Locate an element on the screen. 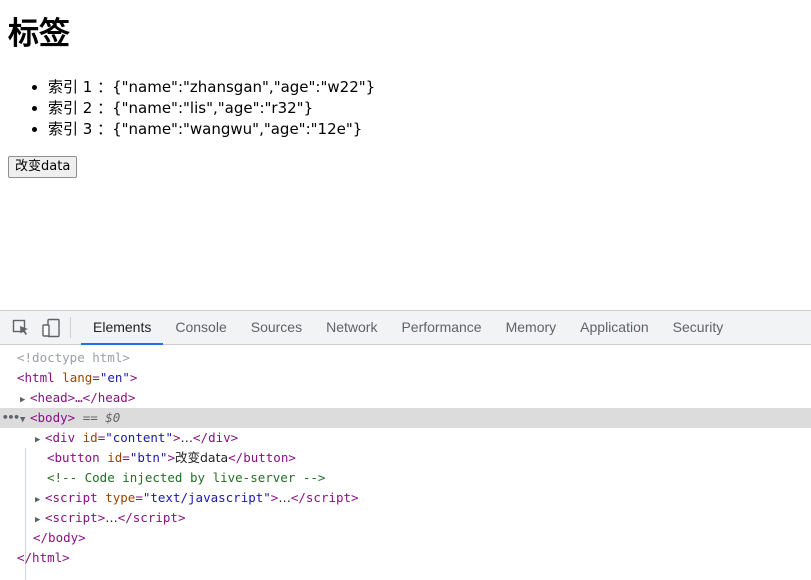 This screenshot has width=811, height=580. dom-node-comment: <!-- Code injected by live-server --> is located at coordinates (405, 478).